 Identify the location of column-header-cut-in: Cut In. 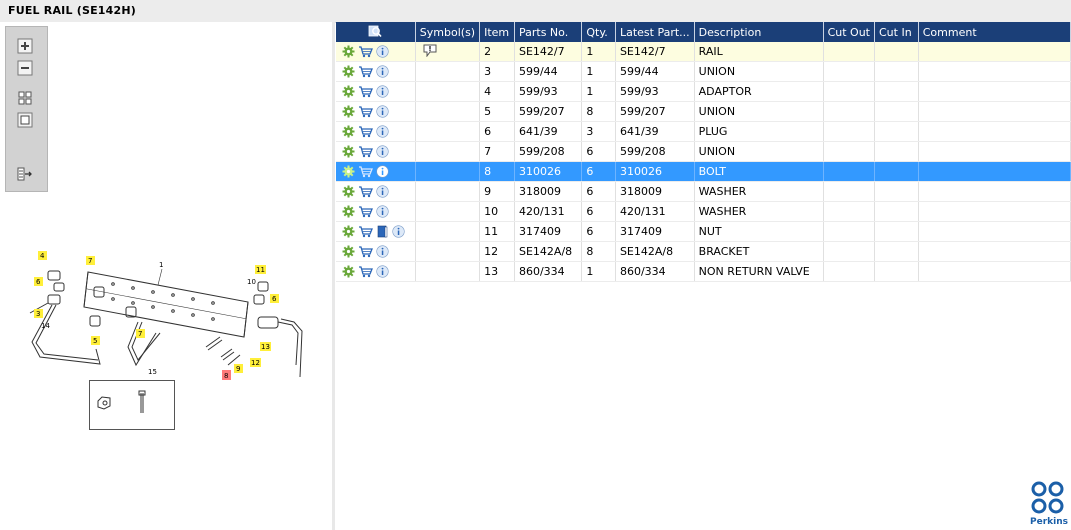
(896, 32).